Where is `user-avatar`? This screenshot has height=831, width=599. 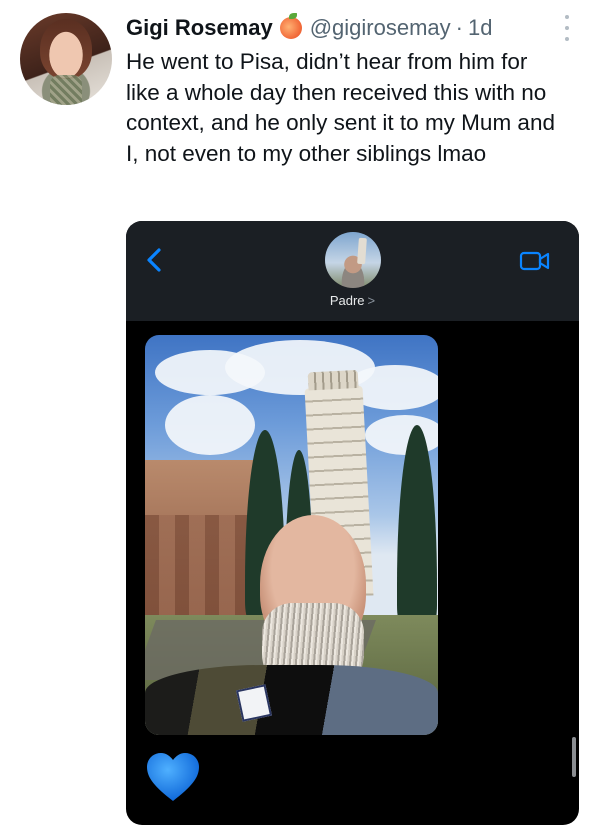
user-avatar is located at coordinates (66, 59).